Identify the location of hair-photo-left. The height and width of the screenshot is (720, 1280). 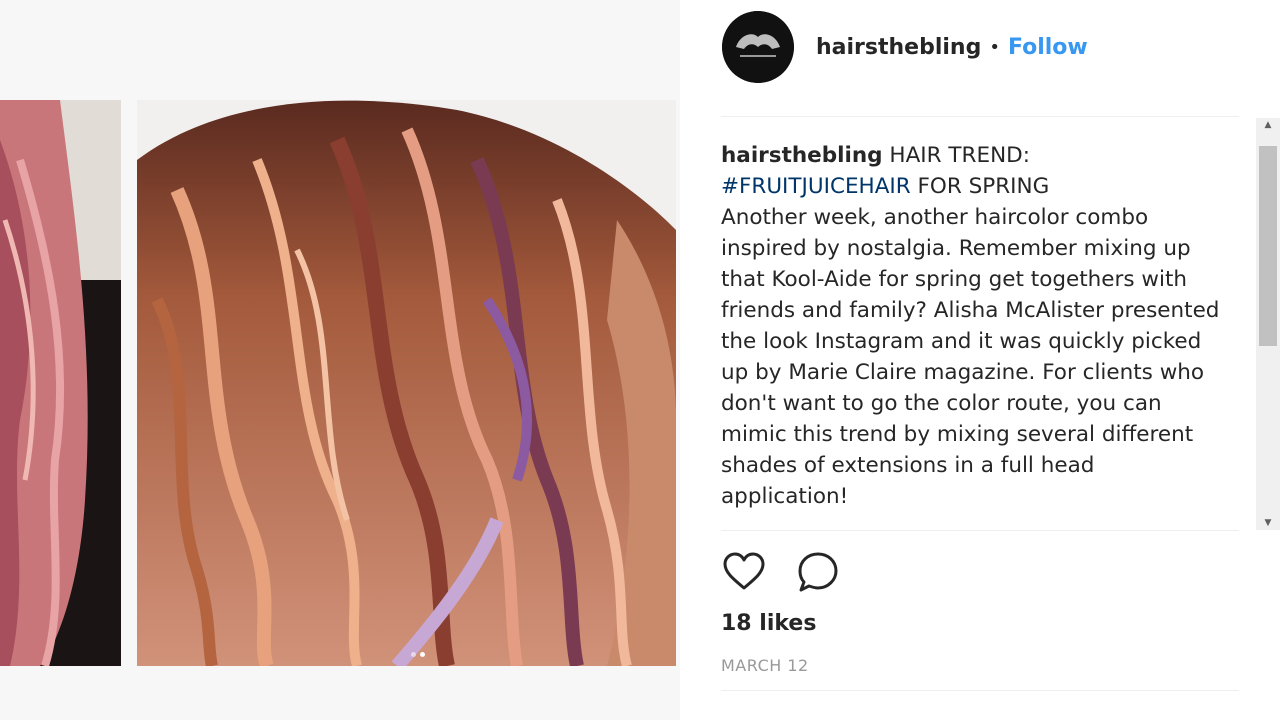
(60, 383).